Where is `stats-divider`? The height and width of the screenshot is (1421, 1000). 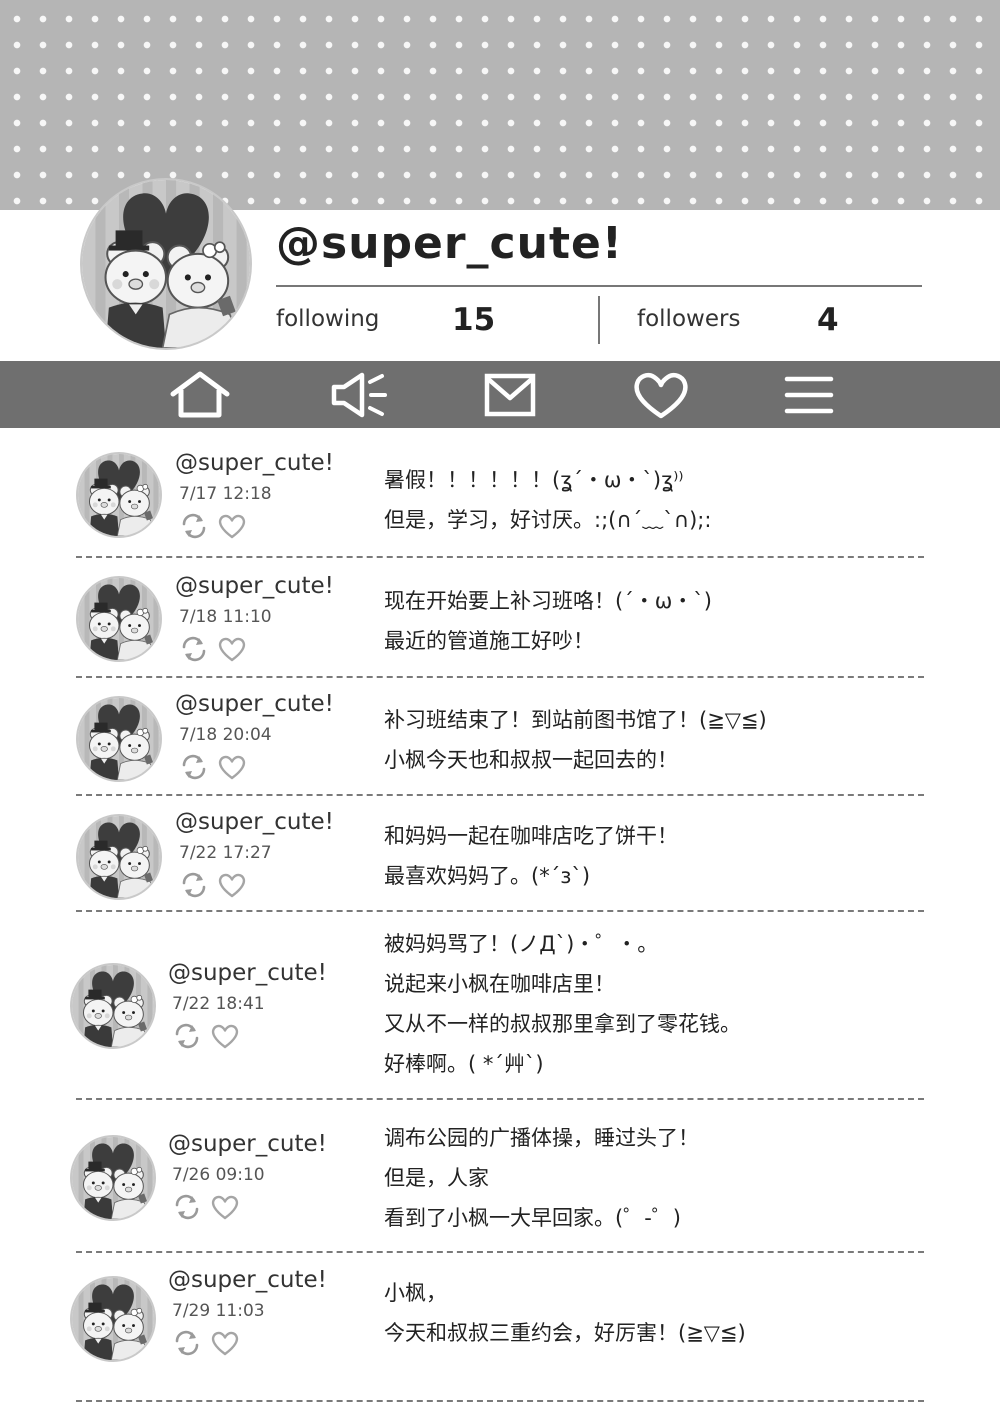 stats-divider is located at coordinates (599, 320).